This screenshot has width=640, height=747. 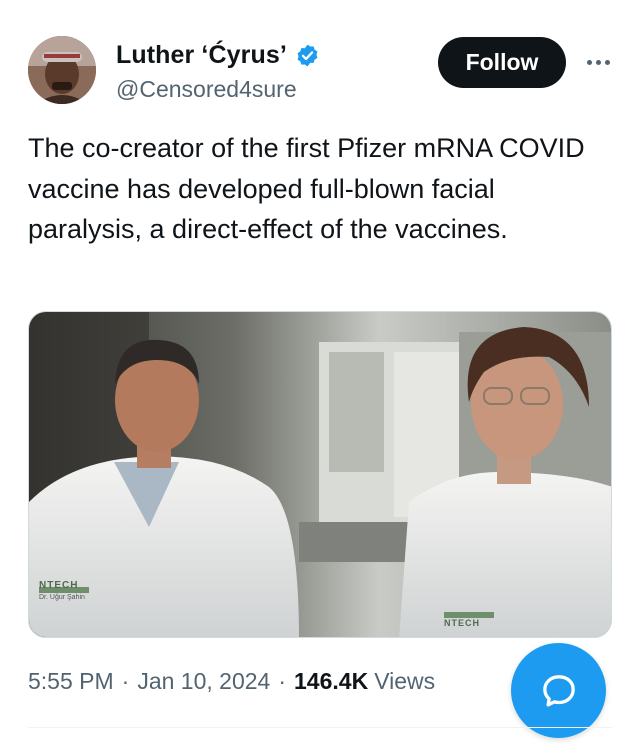 I want to click on author-name-row: Luther ‘Ćyrus’, so click(x=218, y=55).